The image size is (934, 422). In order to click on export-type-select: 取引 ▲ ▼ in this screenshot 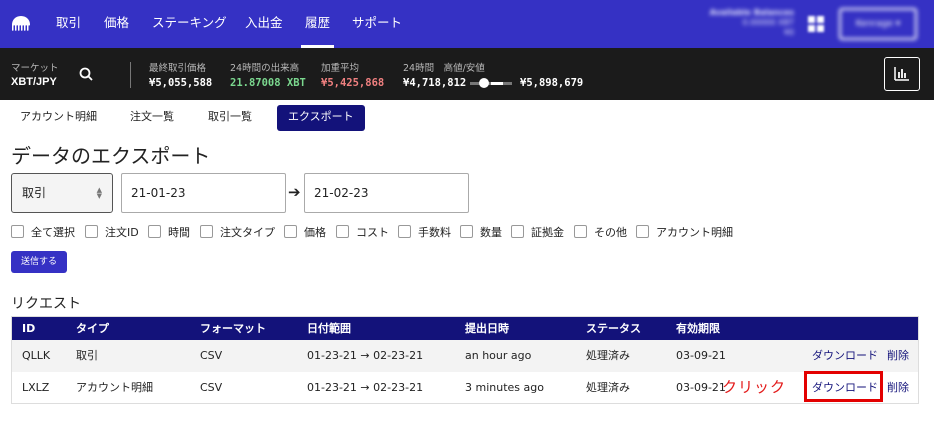, I will do `click(62, 193)`.